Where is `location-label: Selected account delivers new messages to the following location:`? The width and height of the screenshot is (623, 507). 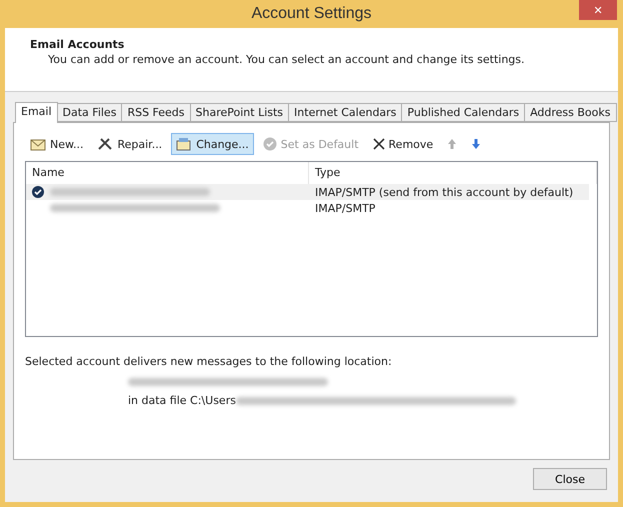
location-label: Selected account delivers new messages to the following location: is located at coordinates (209, 361).